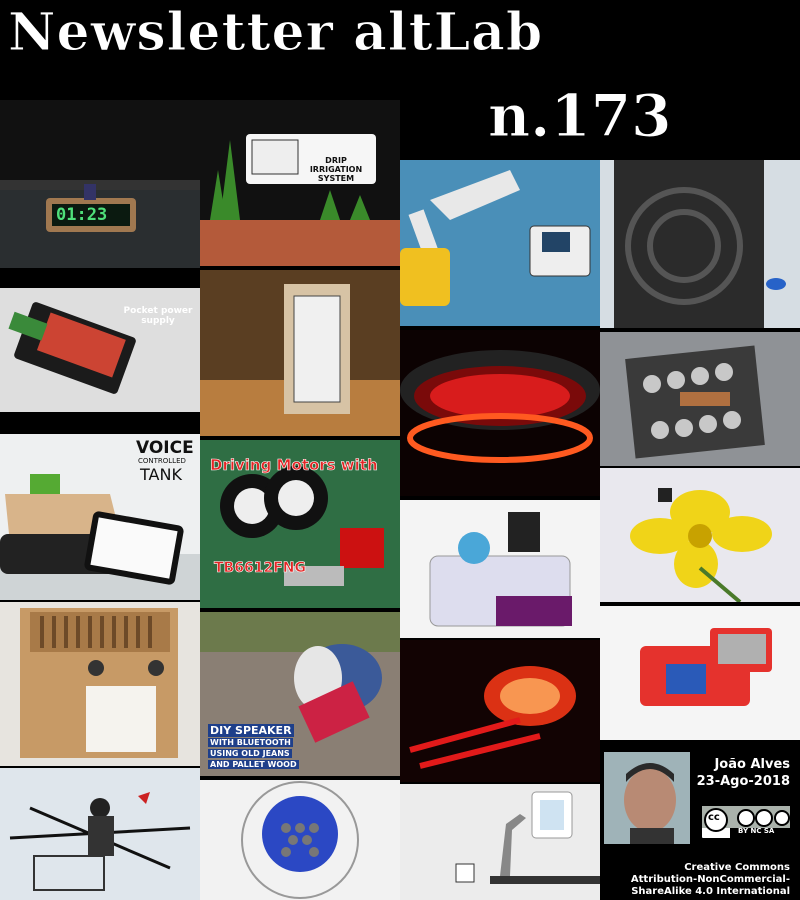 The height and width of the screenshot is (900, 800). I want to click on wooden-box-image, so click(300, 353).